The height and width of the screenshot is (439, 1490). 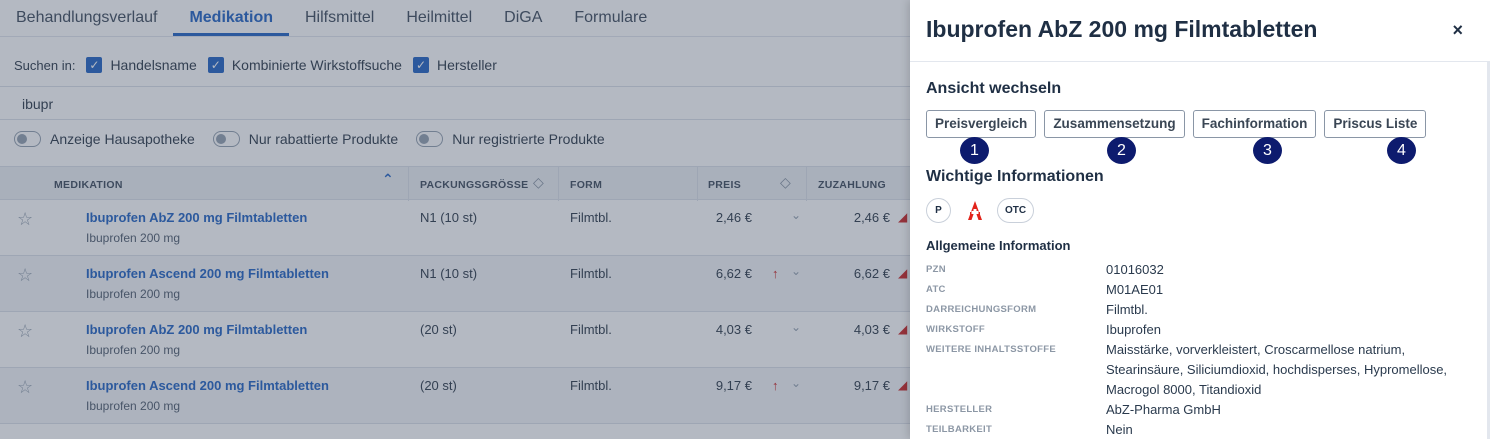 I want to click on pharmacy-only-badge: P, so click(x=938, y=210).